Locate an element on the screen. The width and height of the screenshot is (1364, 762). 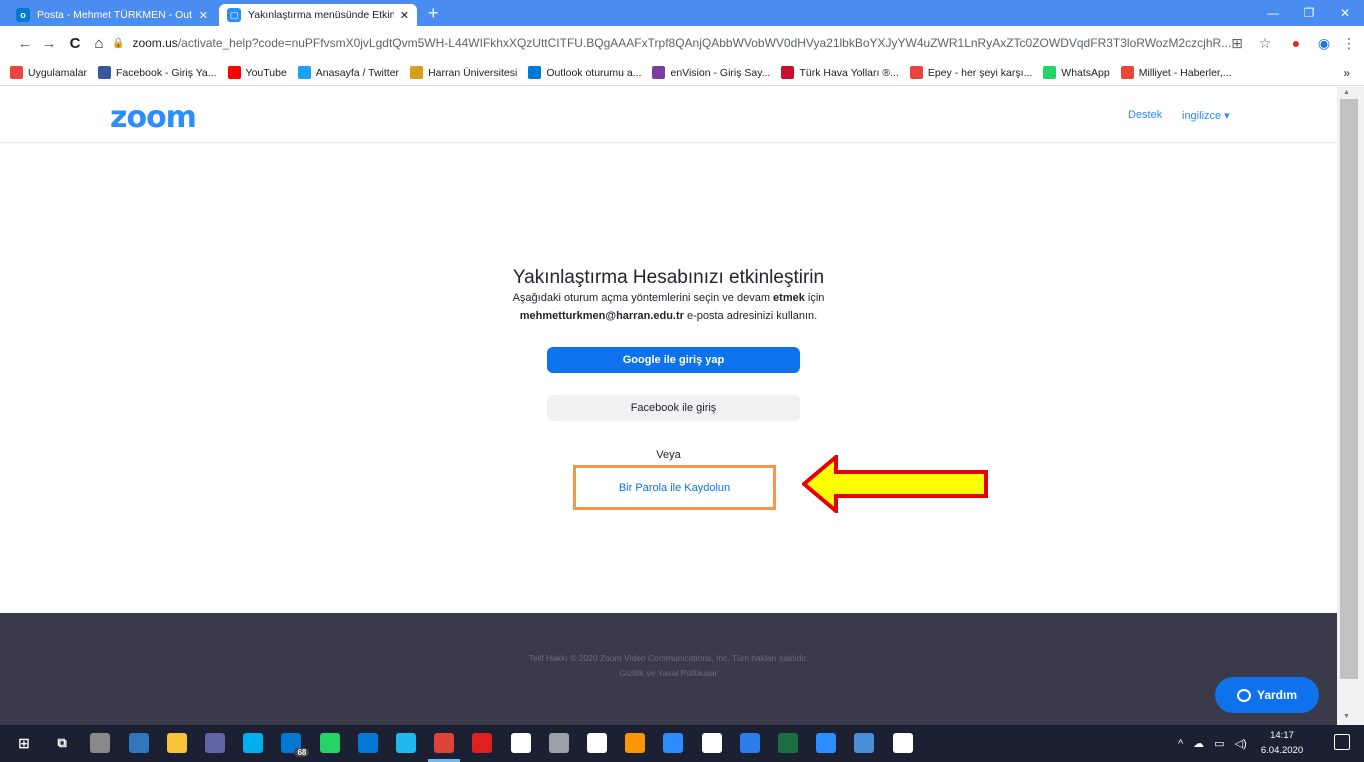
onedrive-icon: ☁ is located at coordinates (1198, 743).